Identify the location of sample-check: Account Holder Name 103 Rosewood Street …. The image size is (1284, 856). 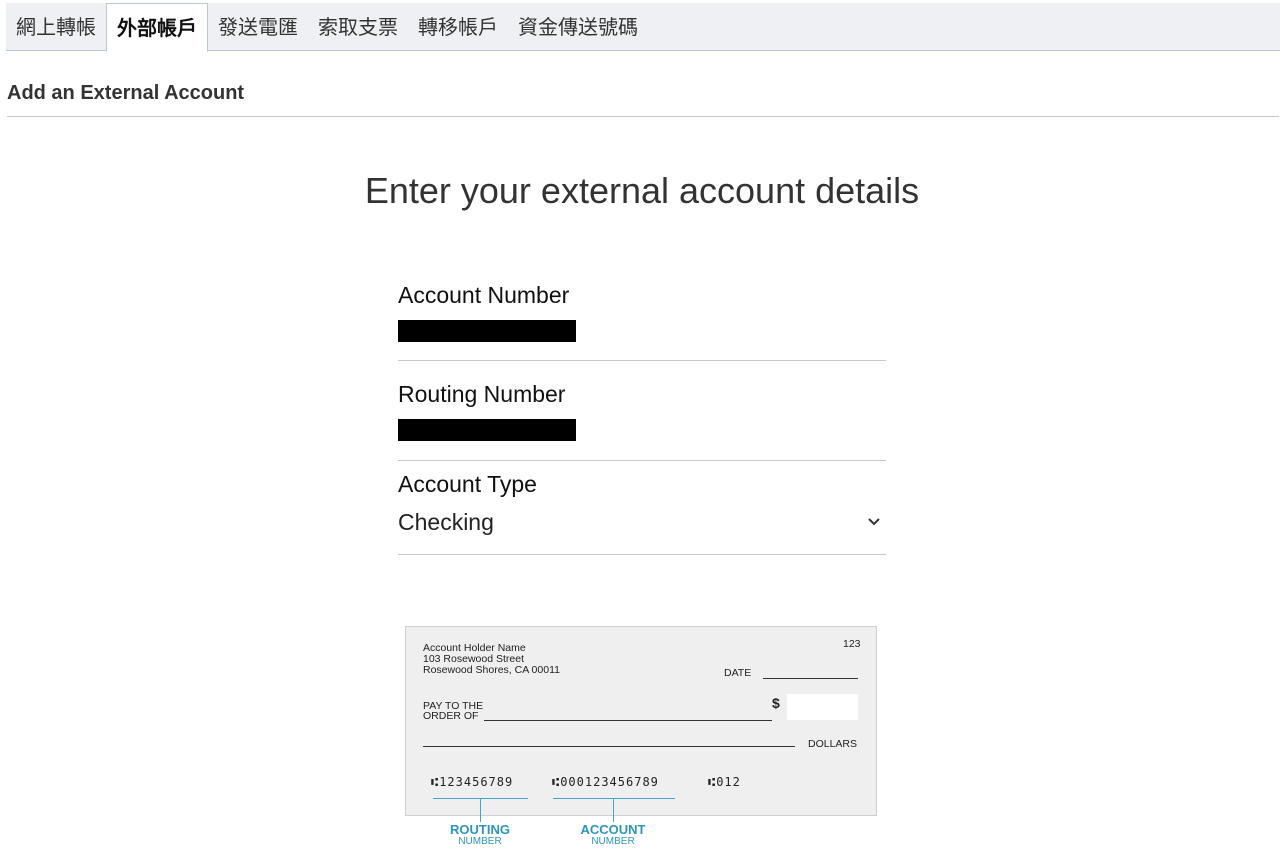
(641, 721).